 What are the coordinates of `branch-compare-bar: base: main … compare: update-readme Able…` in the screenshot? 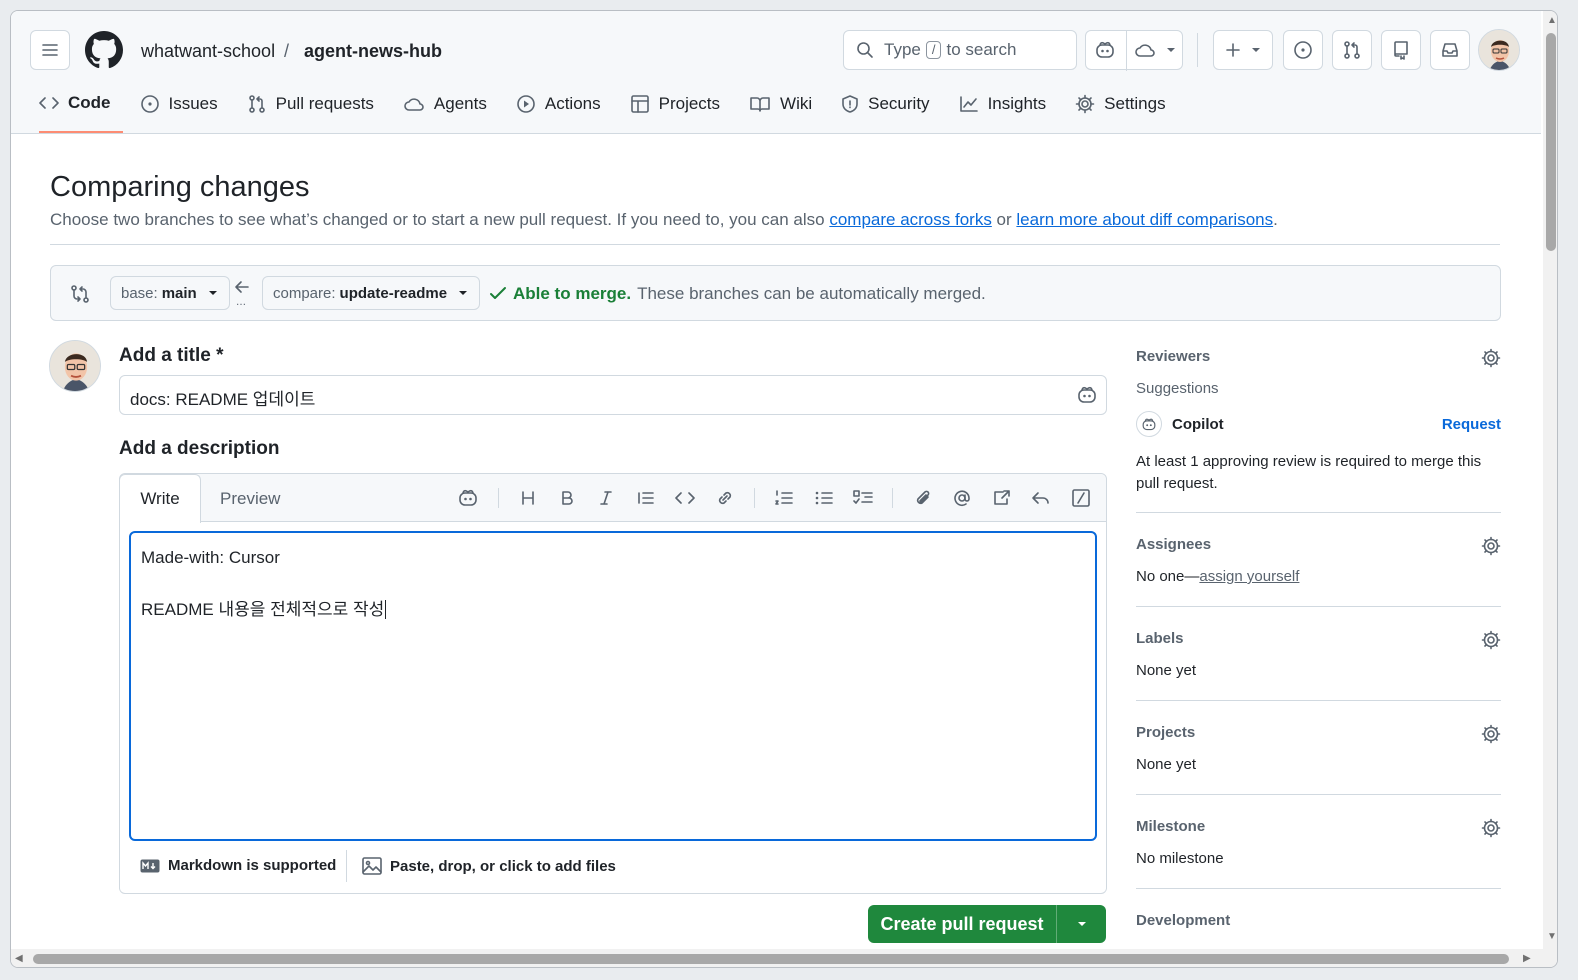 It's located at (775, 293).